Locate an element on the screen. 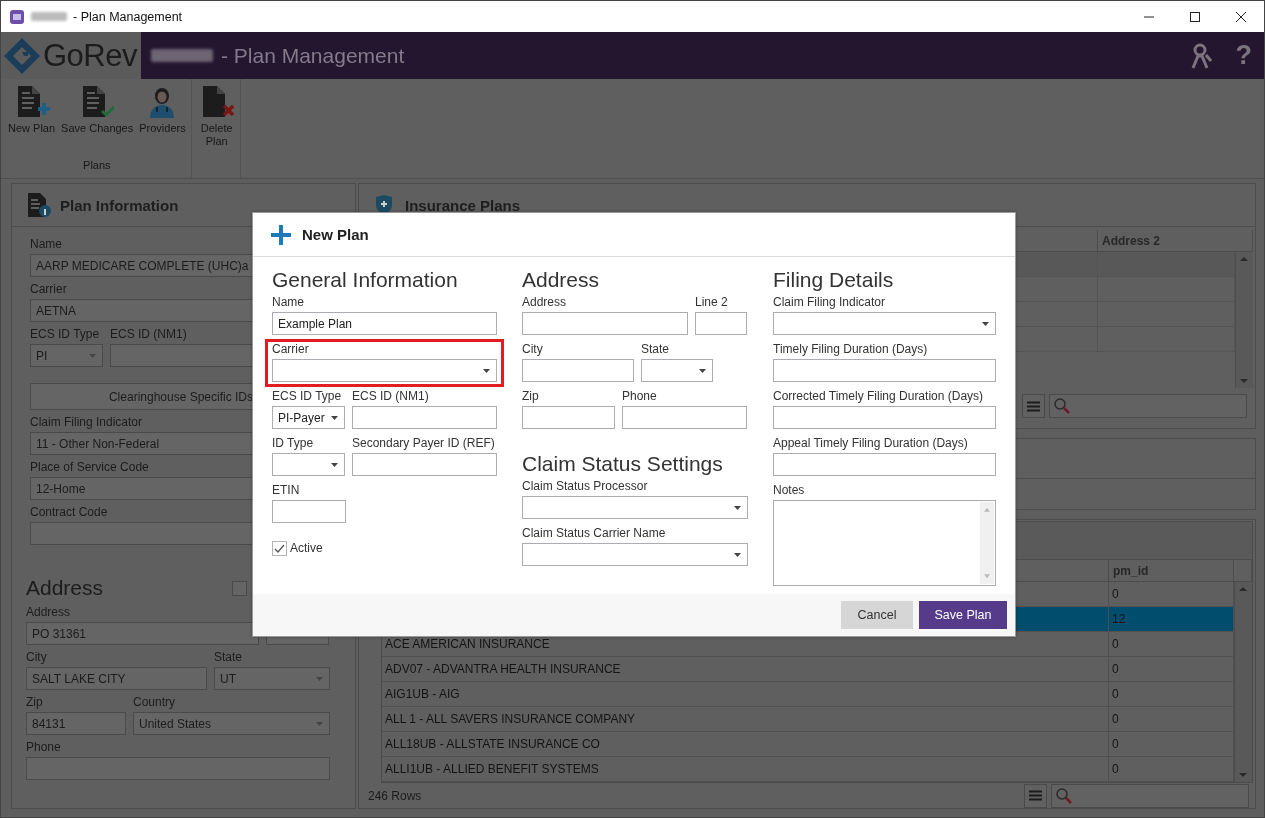 This screenshot has height=818, width=1265. field-label: Appeal Timely Filing Duration (Days) is located at coordinates (870, 443).